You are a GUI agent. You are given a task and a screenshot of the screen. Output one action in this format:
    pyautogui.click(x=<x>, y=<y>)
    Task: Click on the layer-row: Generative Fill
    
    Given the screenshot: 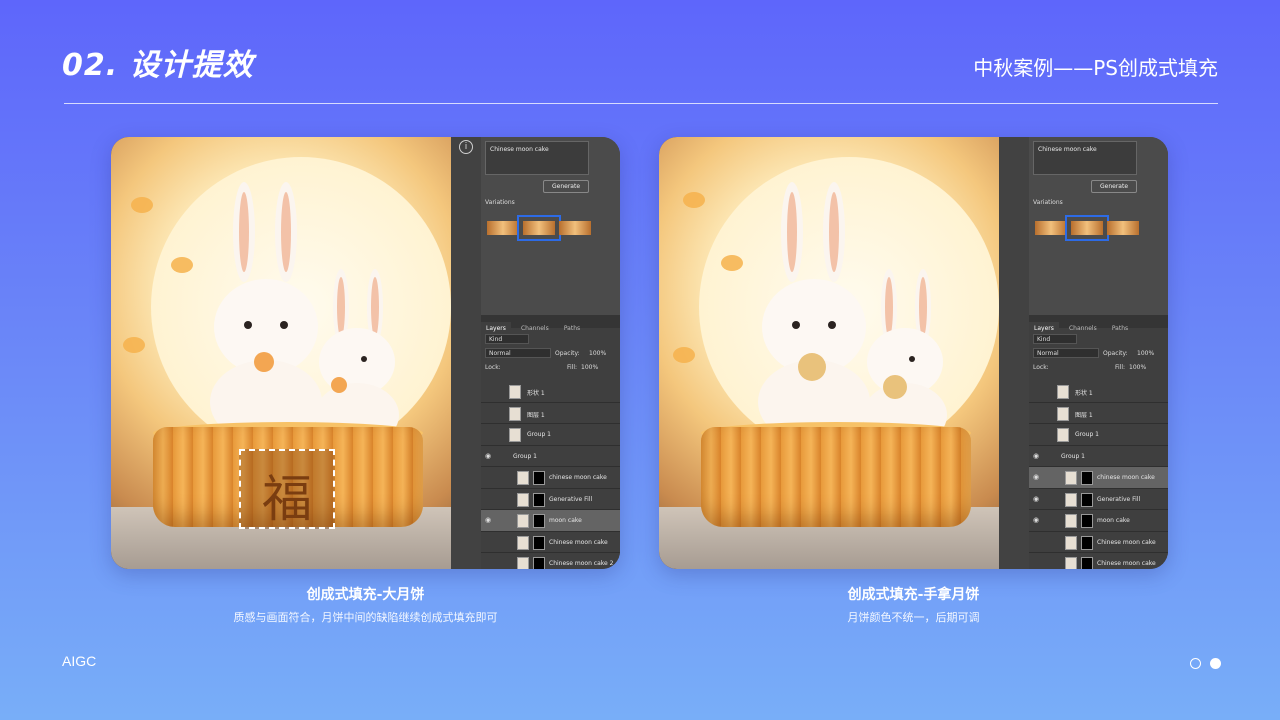 What is the action you would take?
    pyautogui.click(x=550, y=499)
    